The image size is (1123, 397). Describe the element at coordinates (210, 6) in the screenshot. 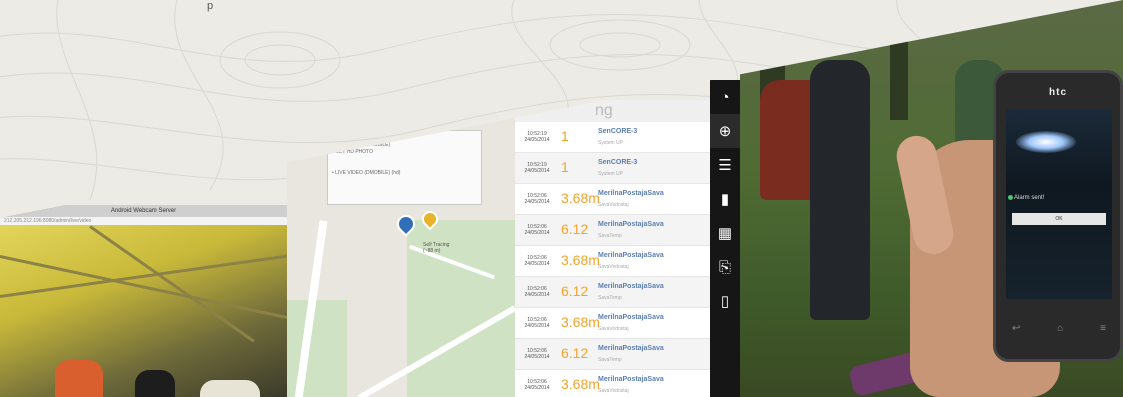

I see `top-text-fragment: p` at that location.